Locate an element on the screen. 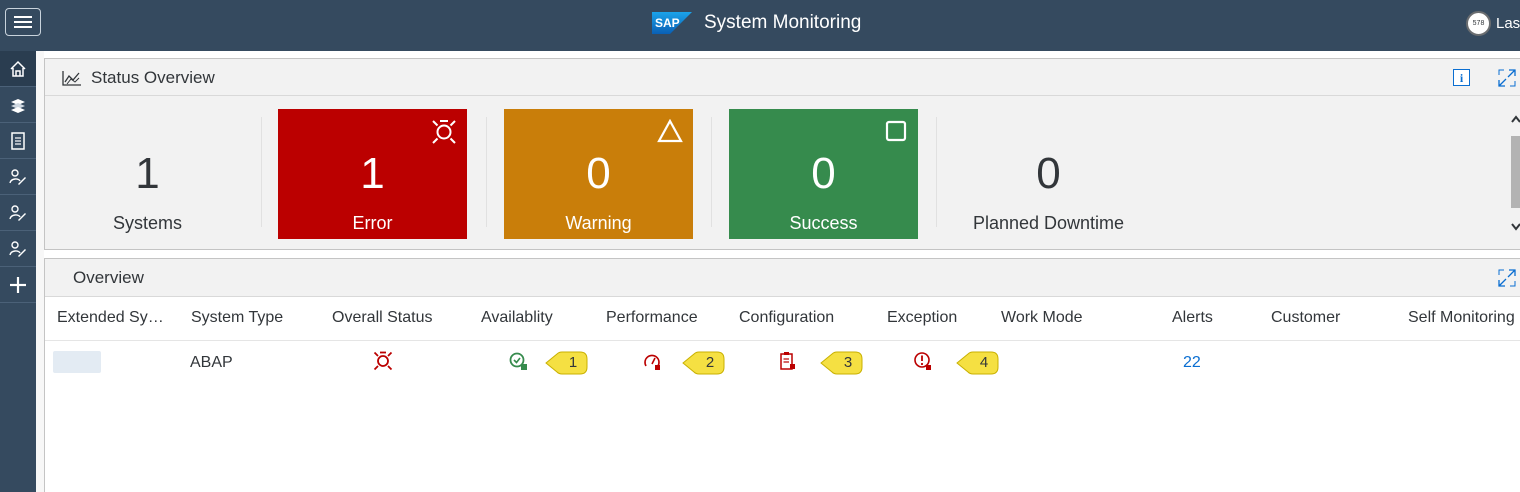 The width and height of the screenshot is (1520, 492). tile-planned-downtime: 0 Planned Downtime is located at coordinates (1048, 174).